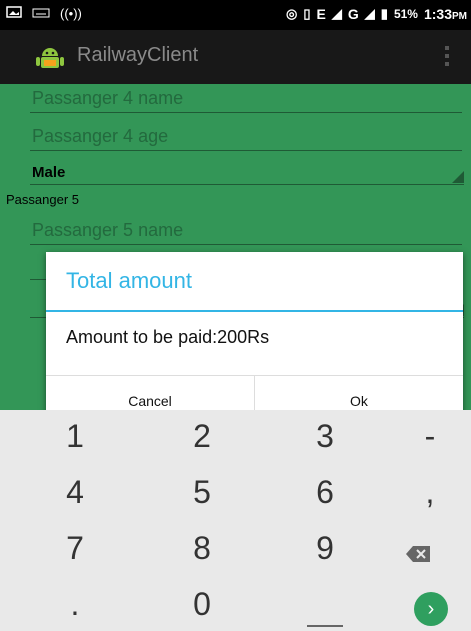 The height and width of the screenshot is (631, 471). What do you see at coordinates (292, 13) in the screenshot?
I see `nfc-icon: ◎` at bounding box center [292, 13].